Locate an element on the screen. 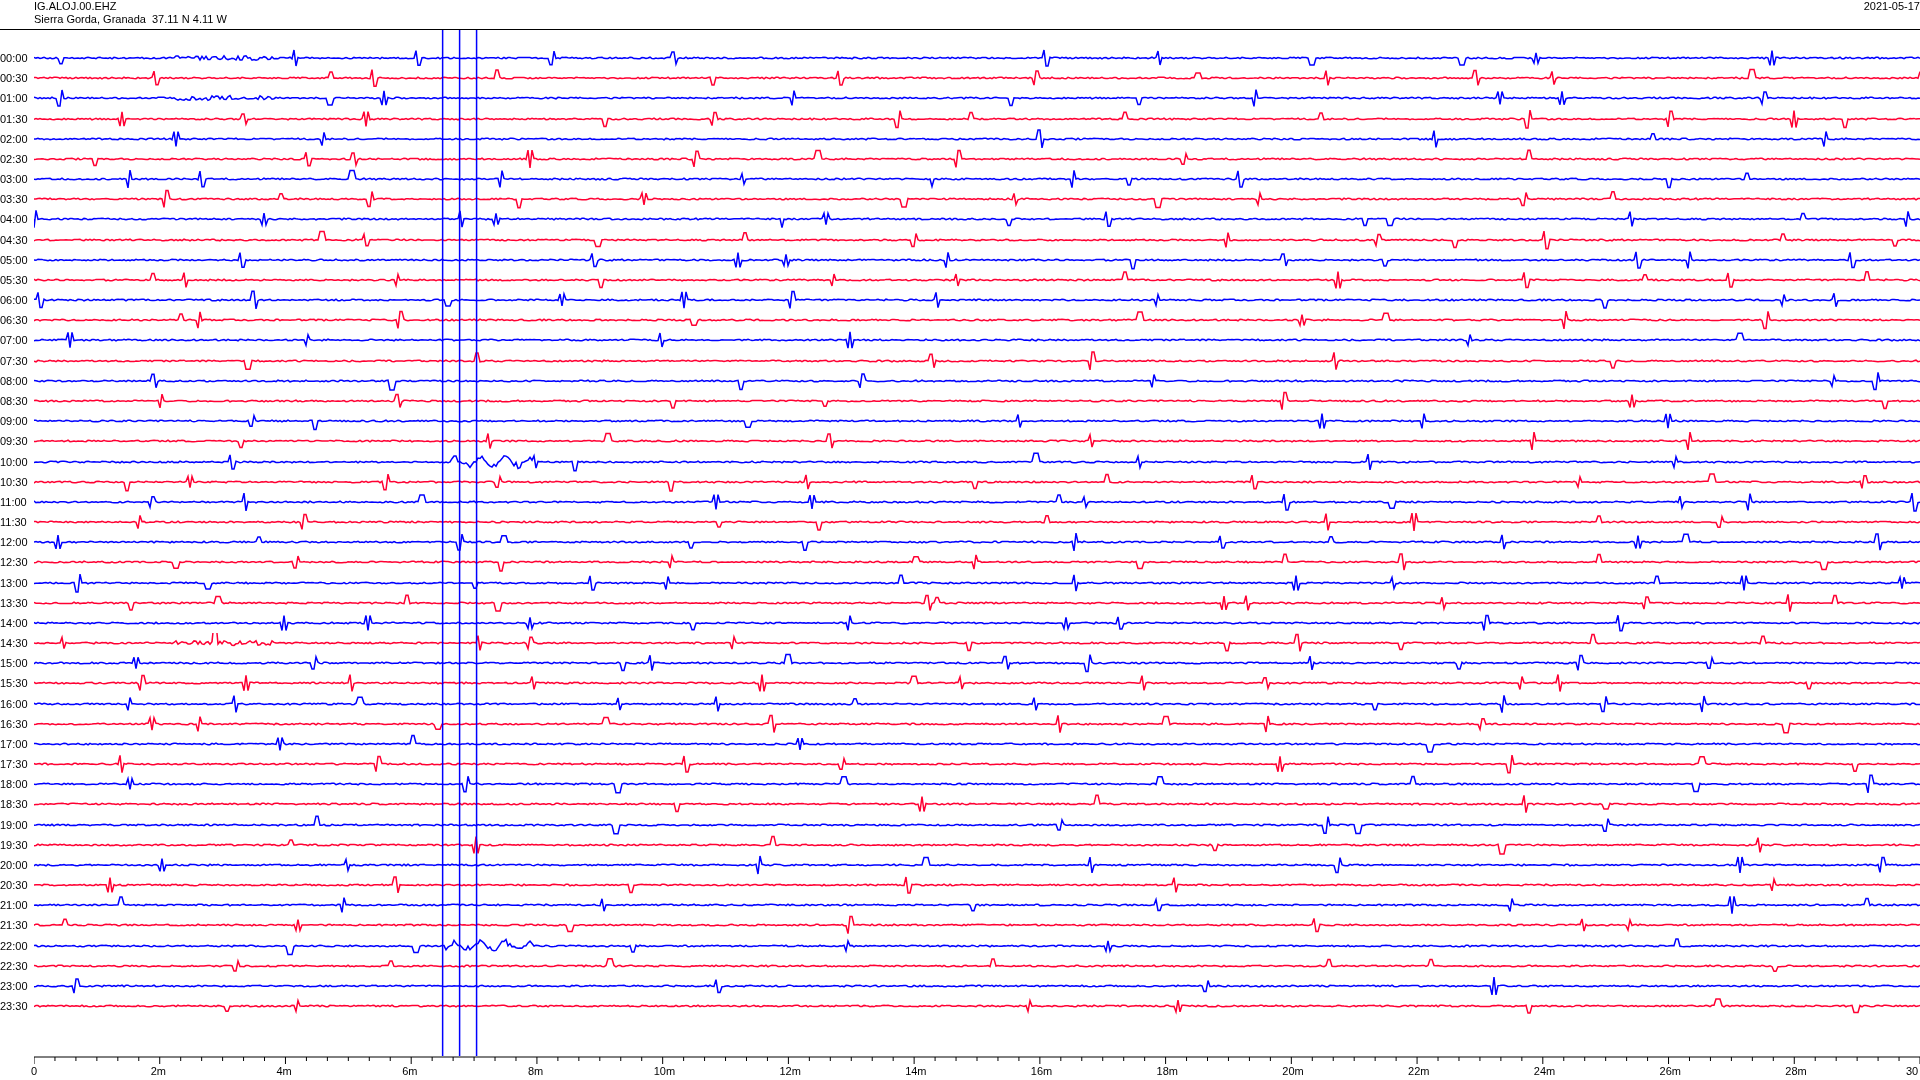 Image resolution: width=1920 pixels, height=1080 pixels. axis-tick-label: 12m is located at coordinates (790, 1071).